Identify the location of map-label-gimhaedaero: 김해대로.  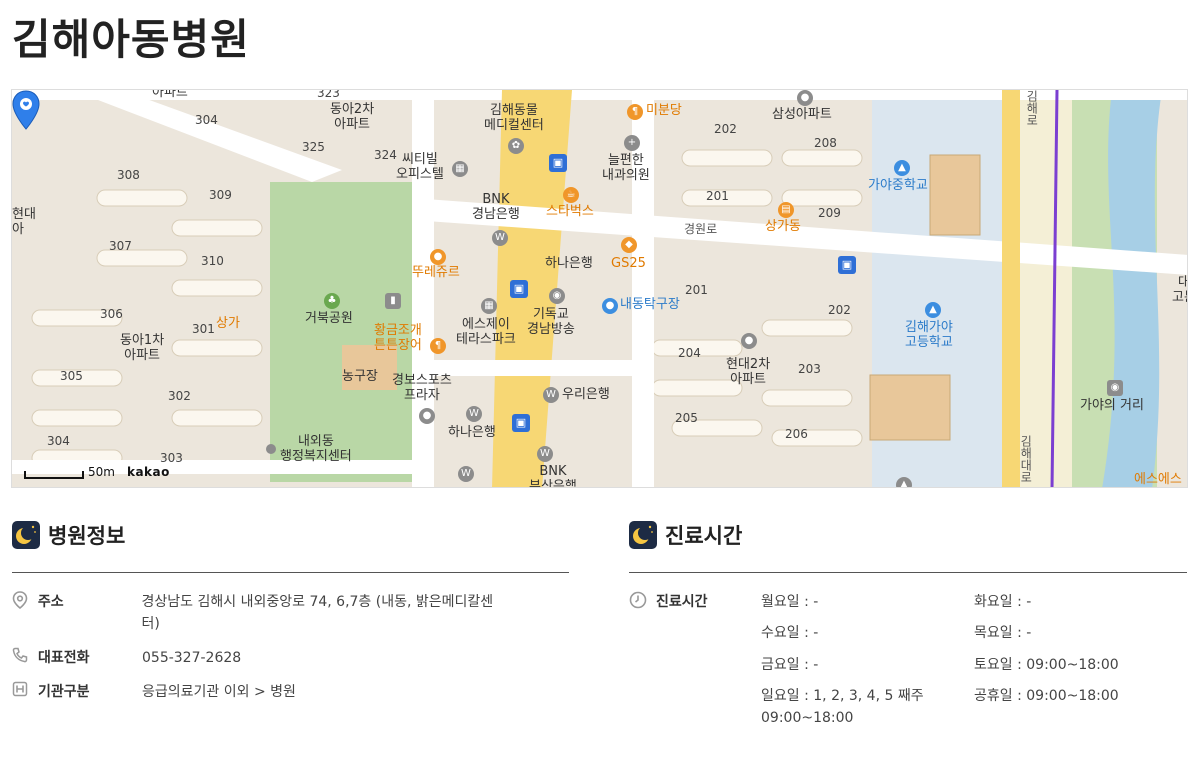
(1025, 459).